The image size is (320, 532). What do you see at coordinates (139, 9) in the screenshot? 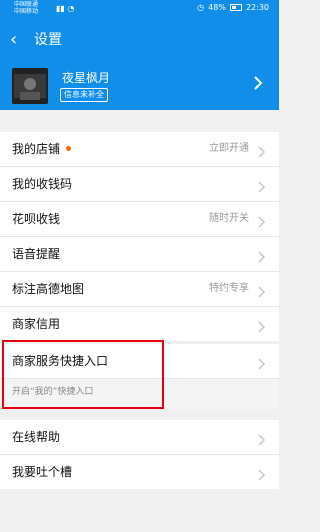
I see `status-bar: 中国联通 中国移动 ▮▮ ◔ ◷ 48% 22:30` at bounding box center [139, 9].